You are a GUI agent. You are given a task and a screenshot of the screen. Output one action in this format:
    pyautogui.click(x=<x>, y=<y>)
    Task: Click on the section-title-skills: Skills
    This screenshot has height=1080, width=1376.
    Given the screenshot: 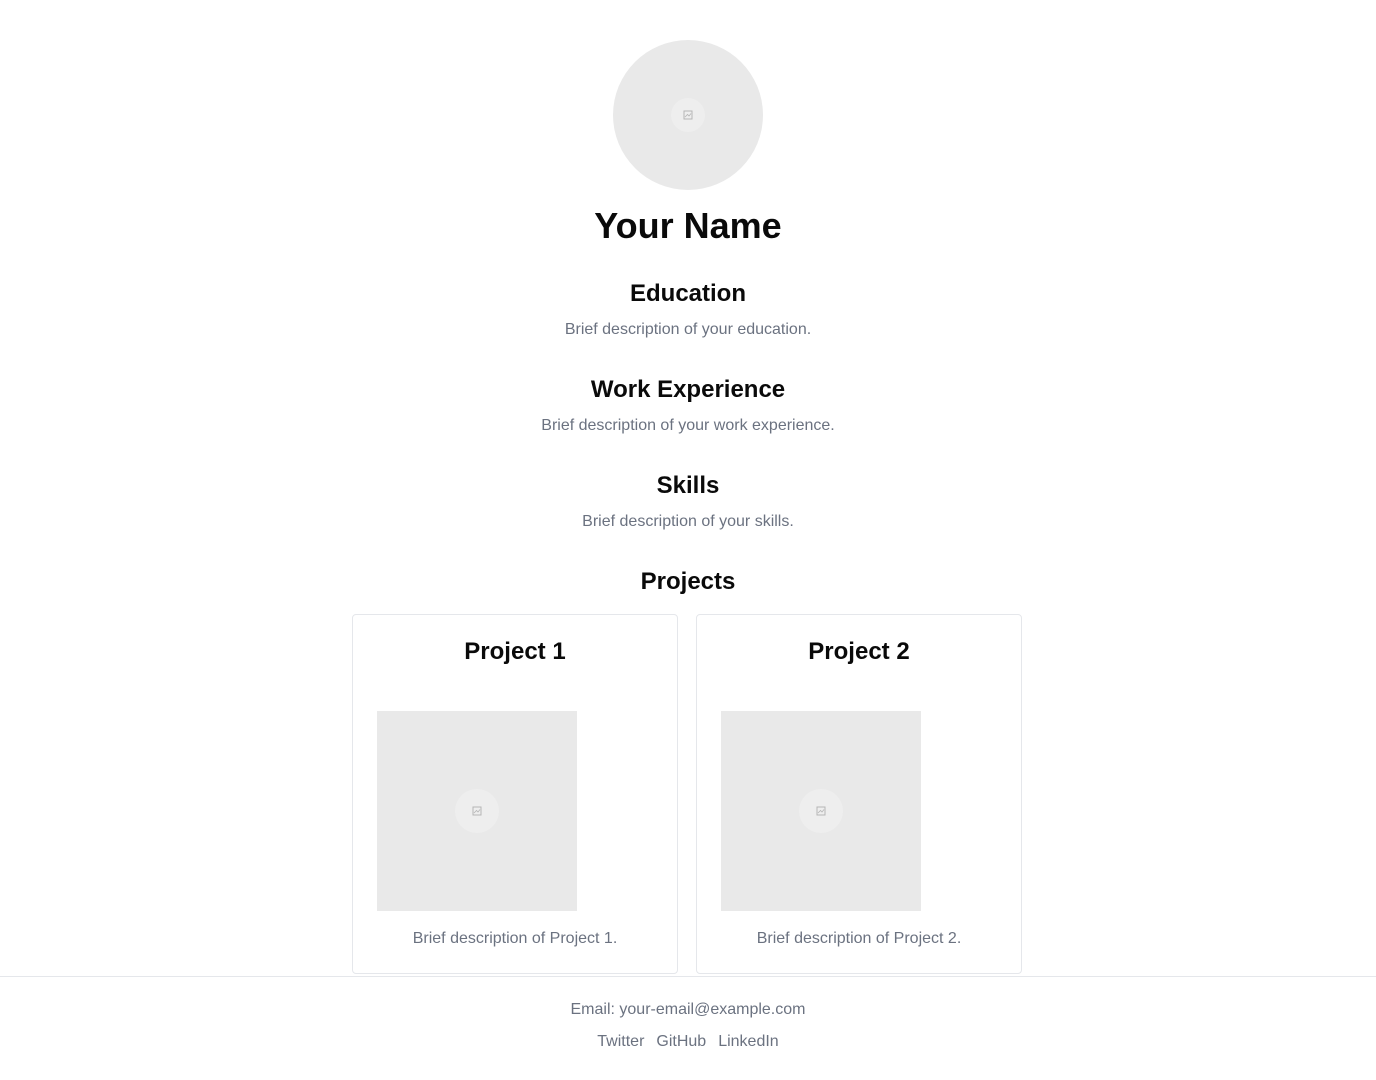 What is the action you would take?
    pyautogui.click(x=688, y=485)
    